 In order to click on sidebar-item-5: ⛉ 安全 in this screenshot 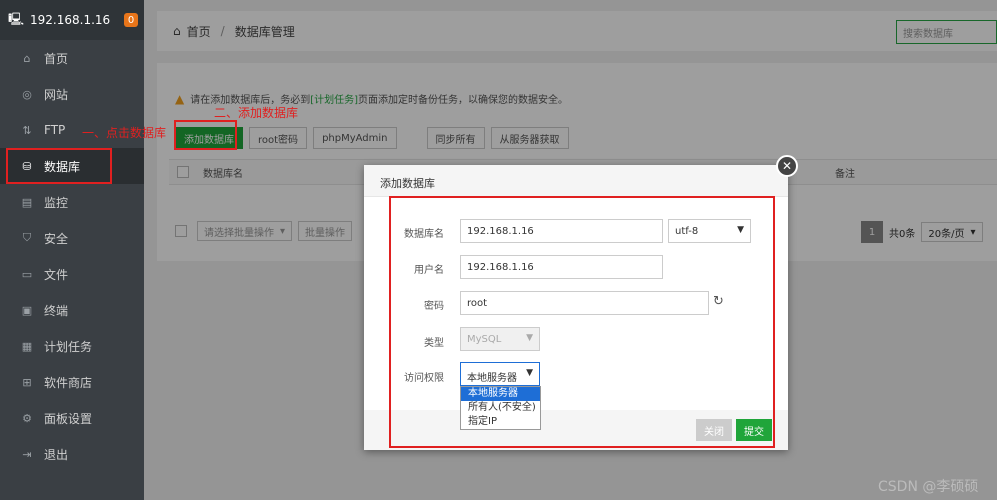, I will do `click(72, 238)`.